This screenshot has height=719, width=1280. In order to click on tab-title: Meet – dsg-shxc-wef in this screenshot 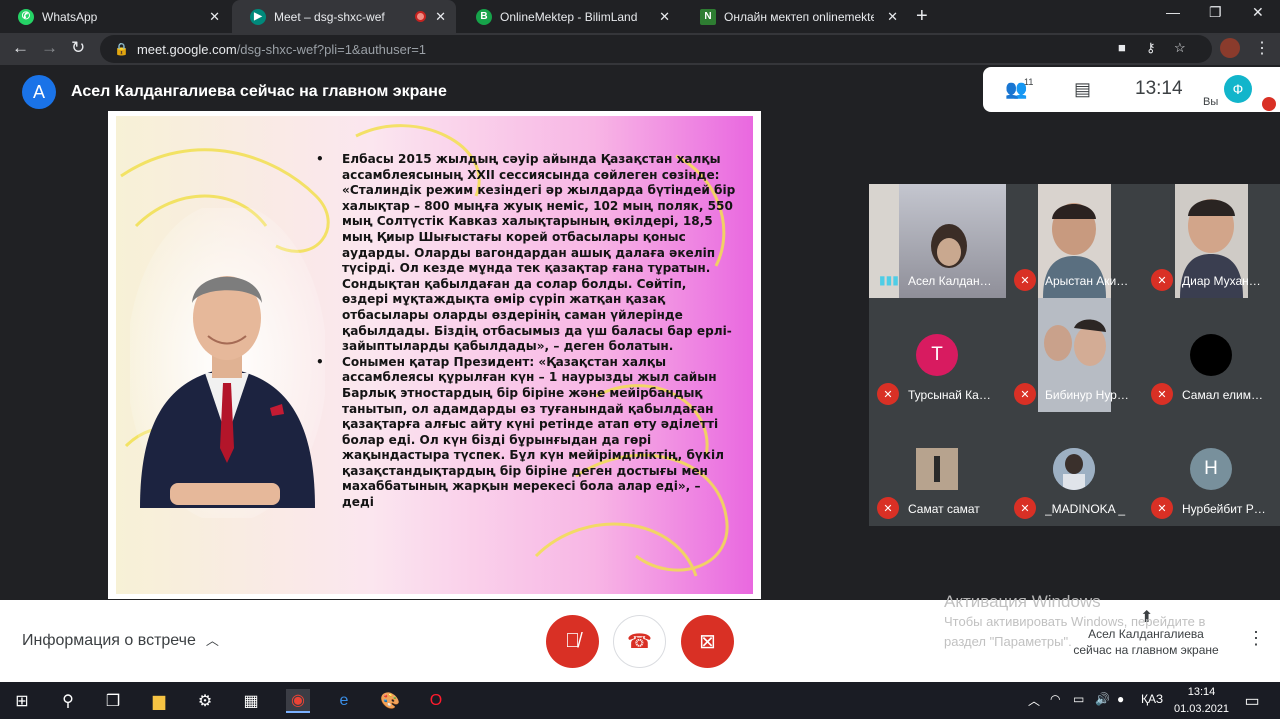, I will do `click(329, 16)`.